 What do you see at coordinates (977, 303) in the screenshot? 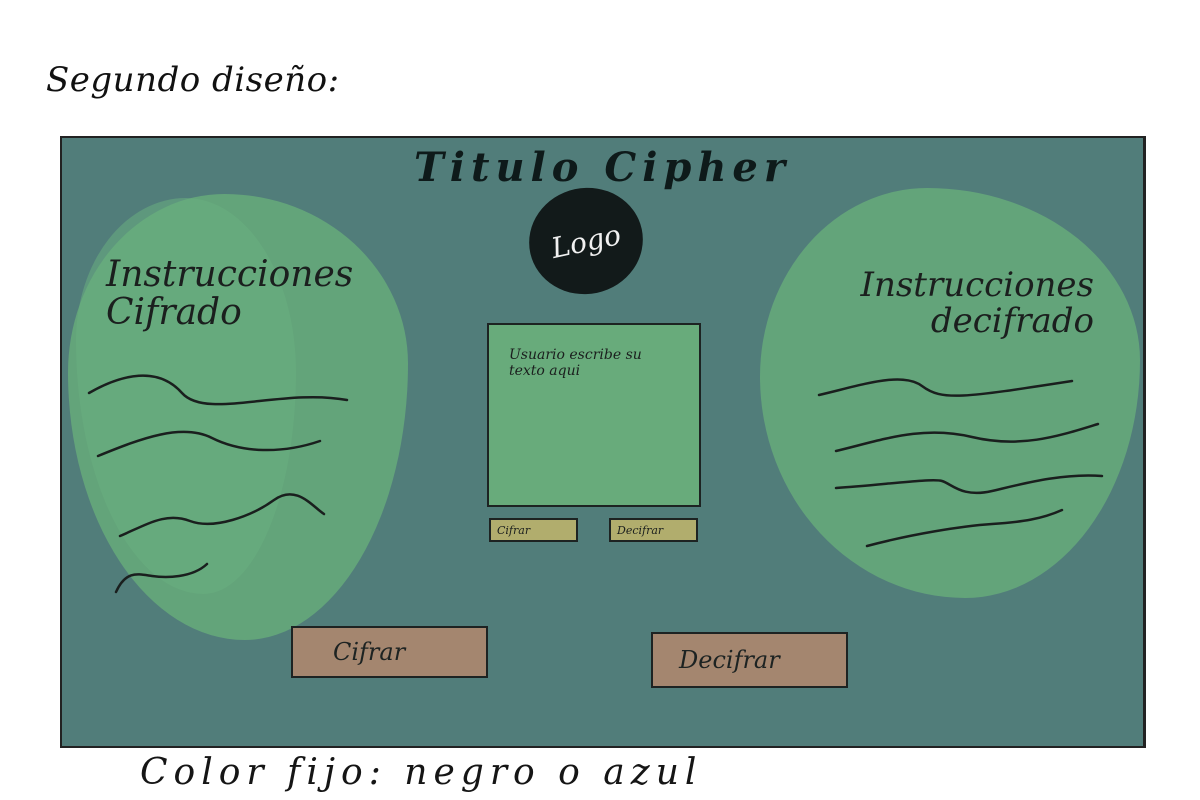
I see `decrypt-instructions-title: Instrucciones decifrado` at bounding box center [977, 303].